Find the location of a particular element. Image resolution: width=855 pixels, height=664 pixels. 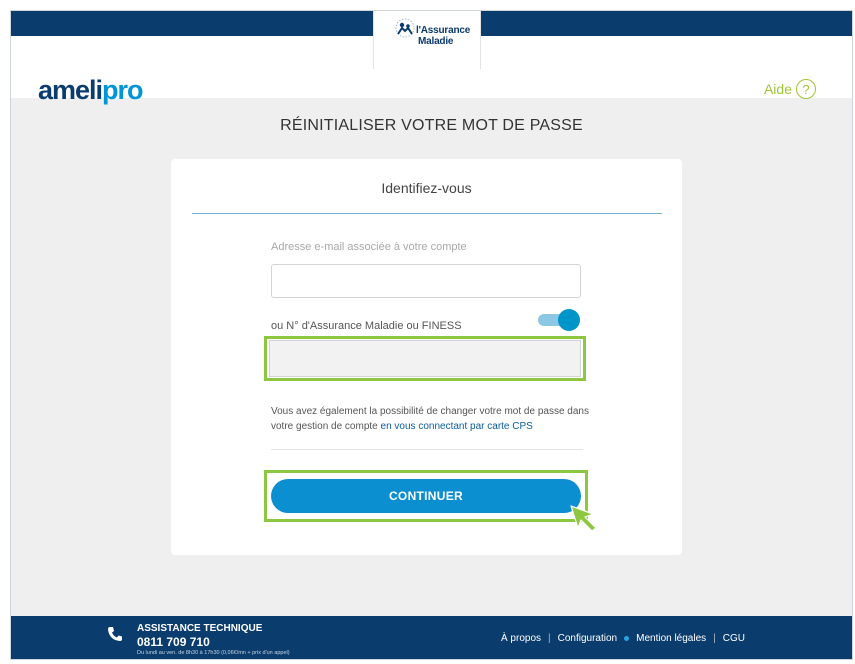

page-title: RÉINITIALISER VOTRE MOT DE PASSE is located at coordinates (431, 125).